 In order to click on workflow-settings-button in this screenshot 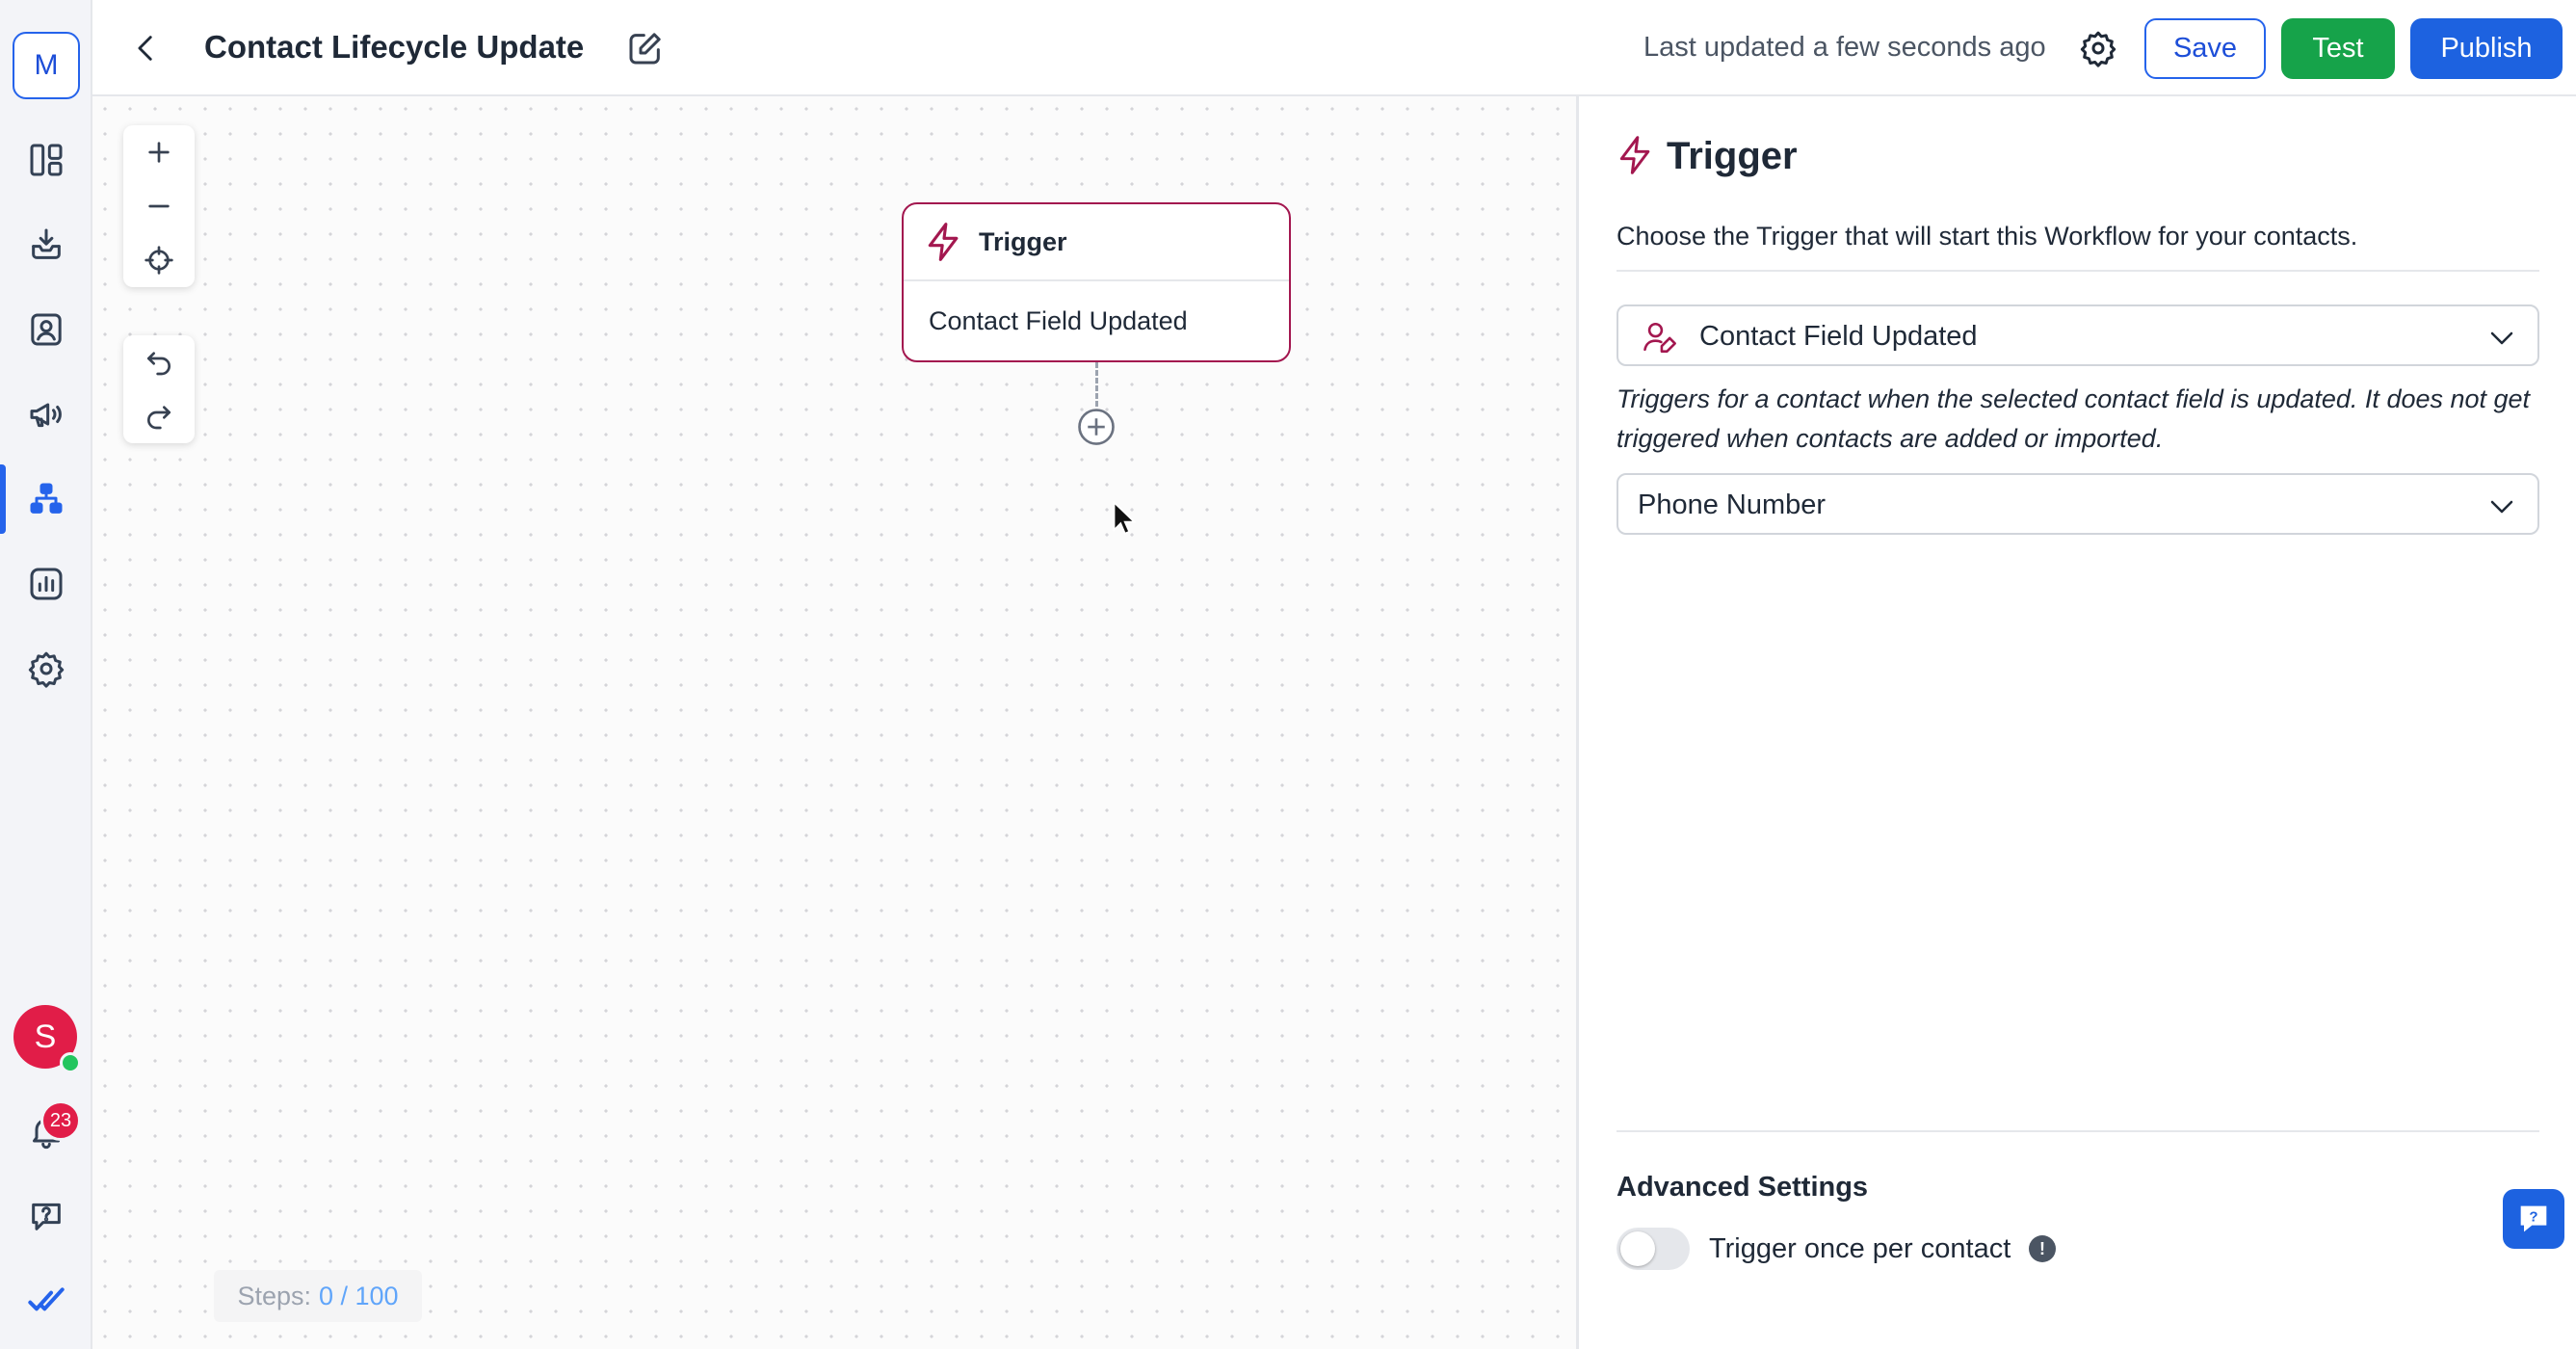, I will do `click(2098, 48)`.